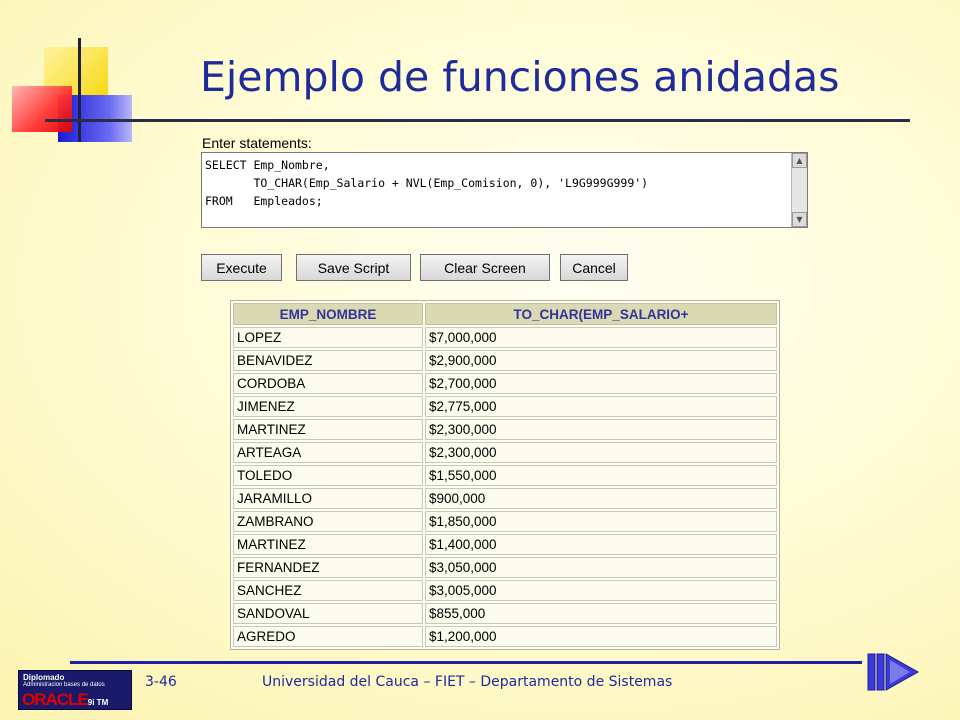 This screenshot has height=720, width=960. I want to click on table-row: FERNANDEZ $3,050,000, so click(505, 567).